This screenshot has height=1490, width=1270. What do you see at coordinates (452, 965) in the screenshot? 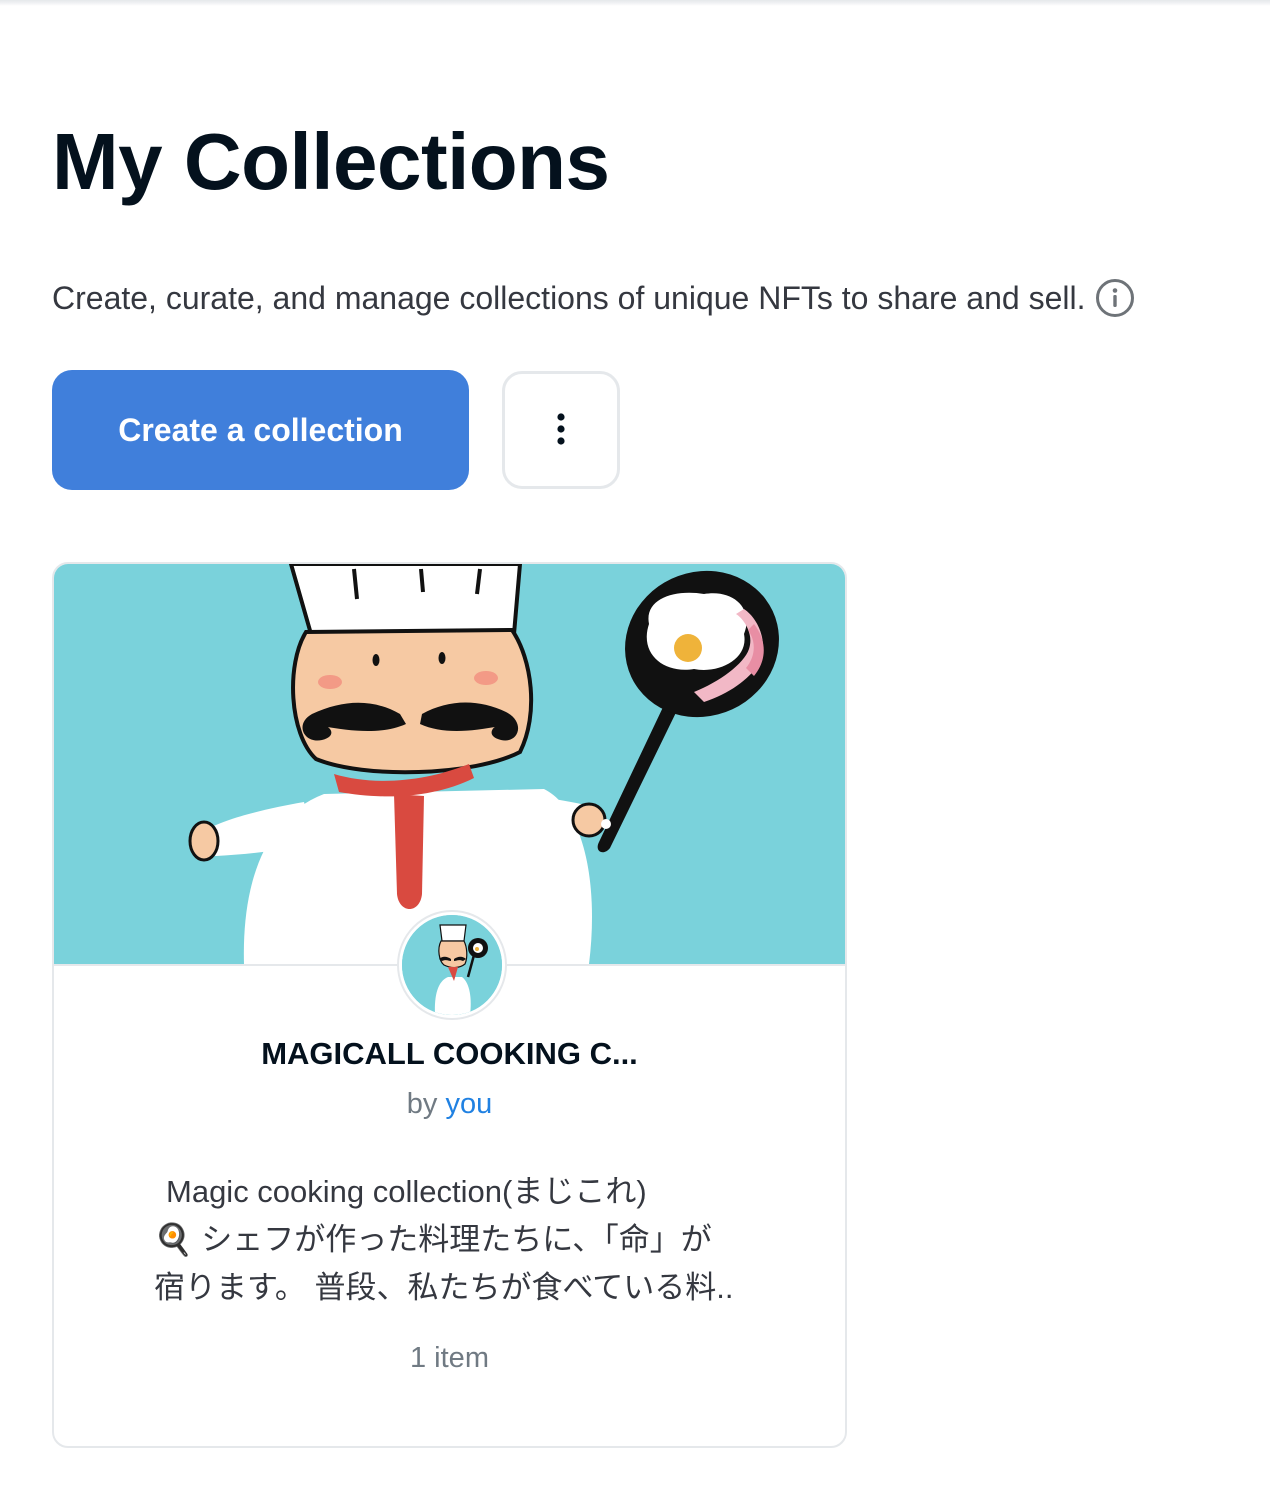
I see `collection-avatar` at bounding box center [452, 965].